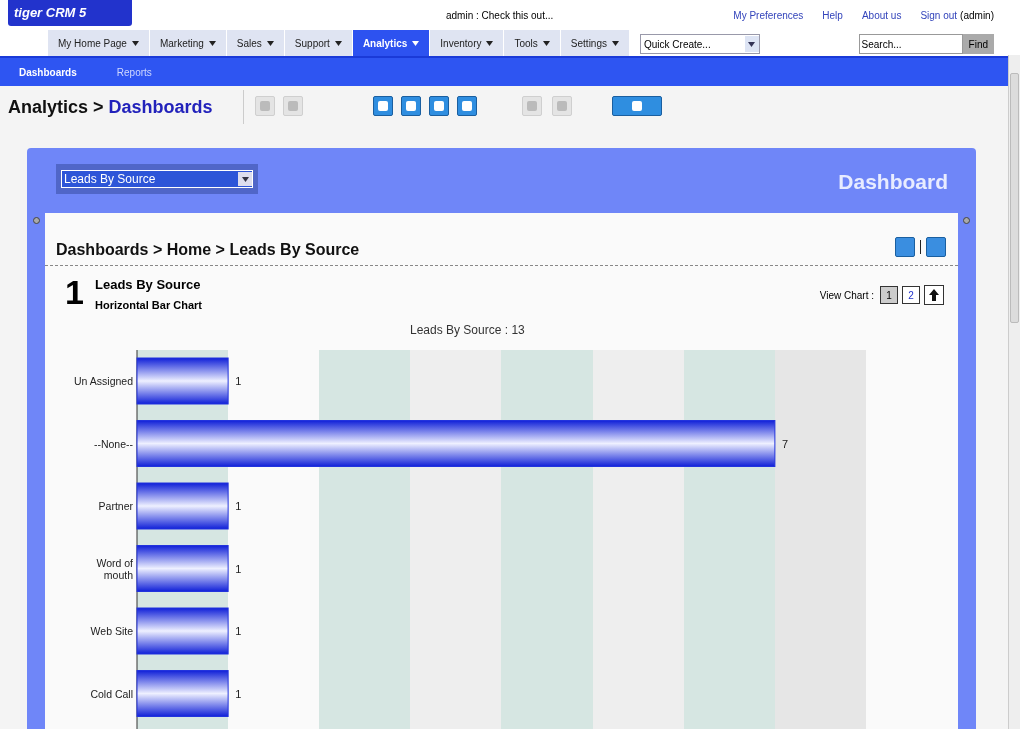 This screenshot has height=729, width=1020. Describe the element at coordinates (148, 305) in the screenshot. I see `chart-subtitle: Horizontal Bar Chart` at that location.